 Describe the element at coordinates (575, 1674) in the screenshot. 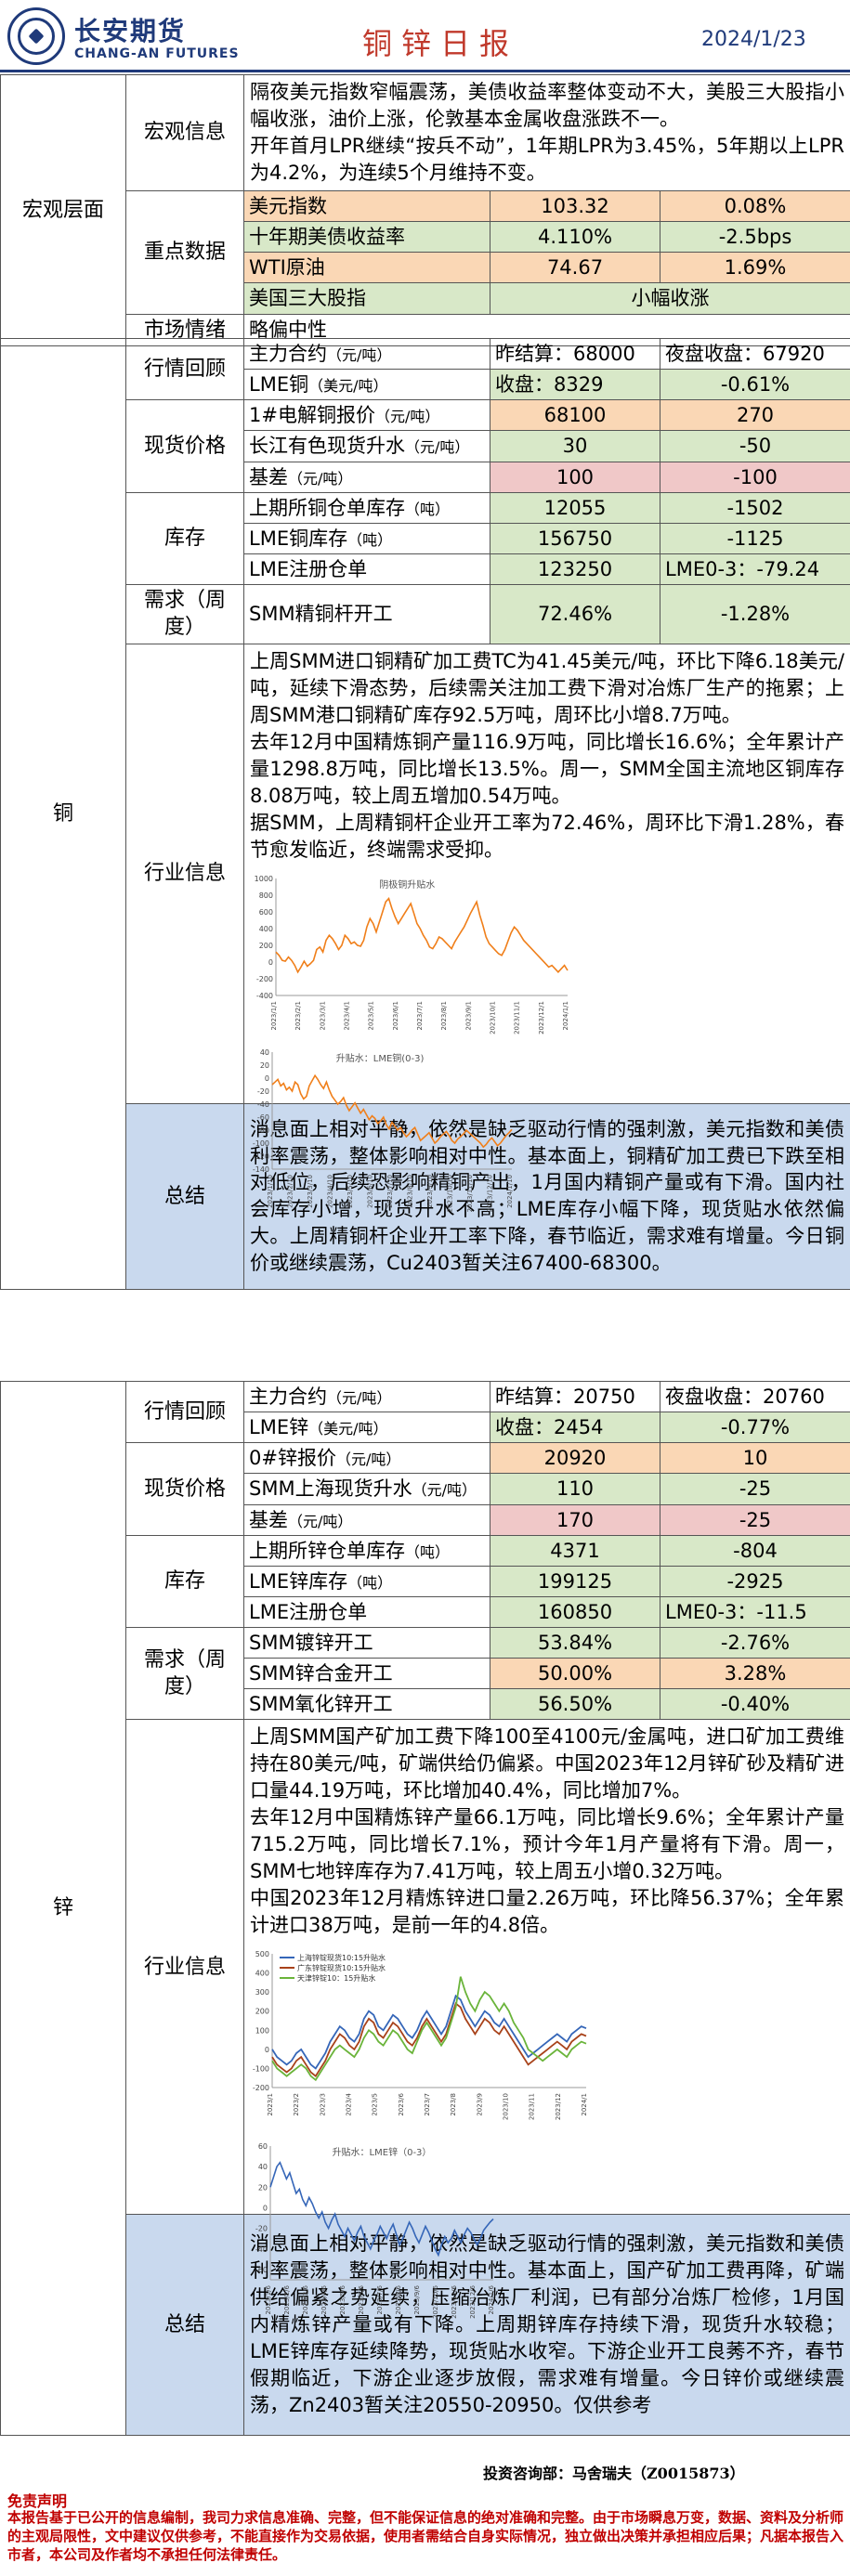

I see `demand-value: 50.00%` at that location.